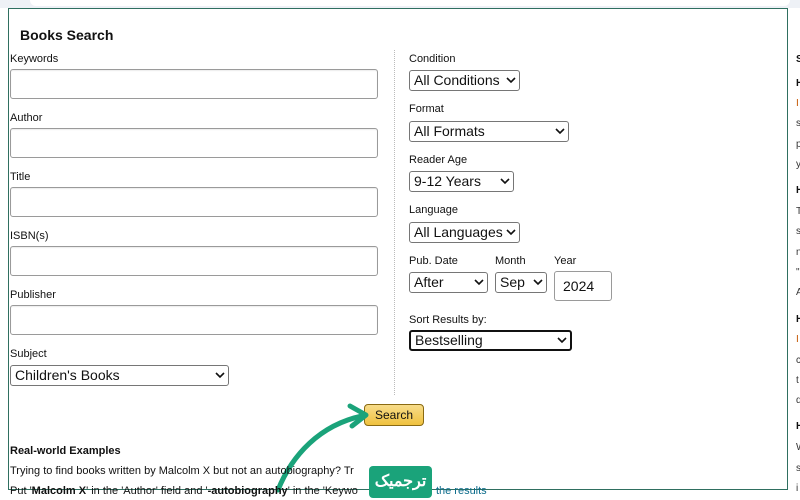 The height and width of the screenshot is (500, 800). I want to click on author-input, so click(194, 143).